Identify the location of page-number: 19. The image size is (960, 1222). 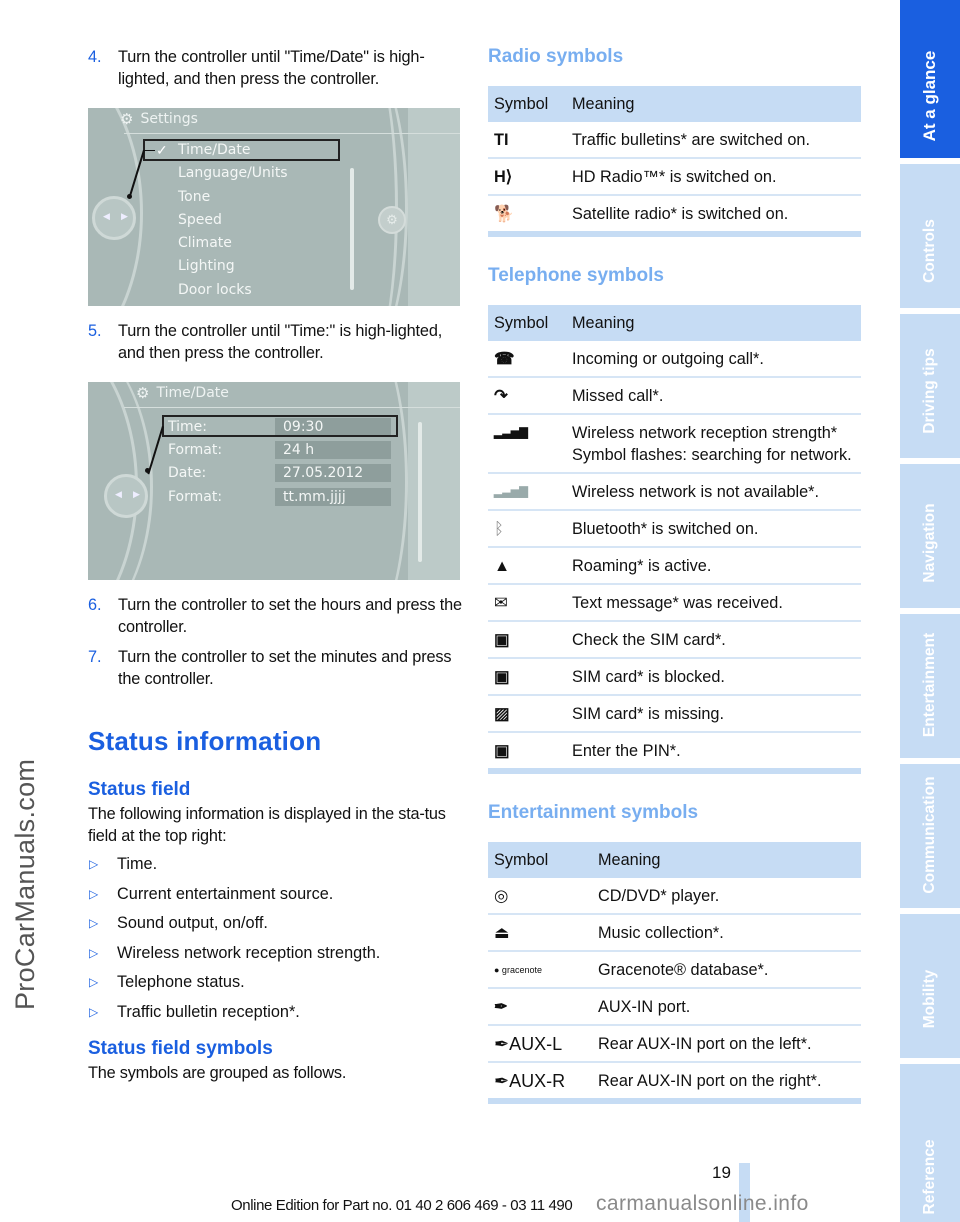
(721, 1172).